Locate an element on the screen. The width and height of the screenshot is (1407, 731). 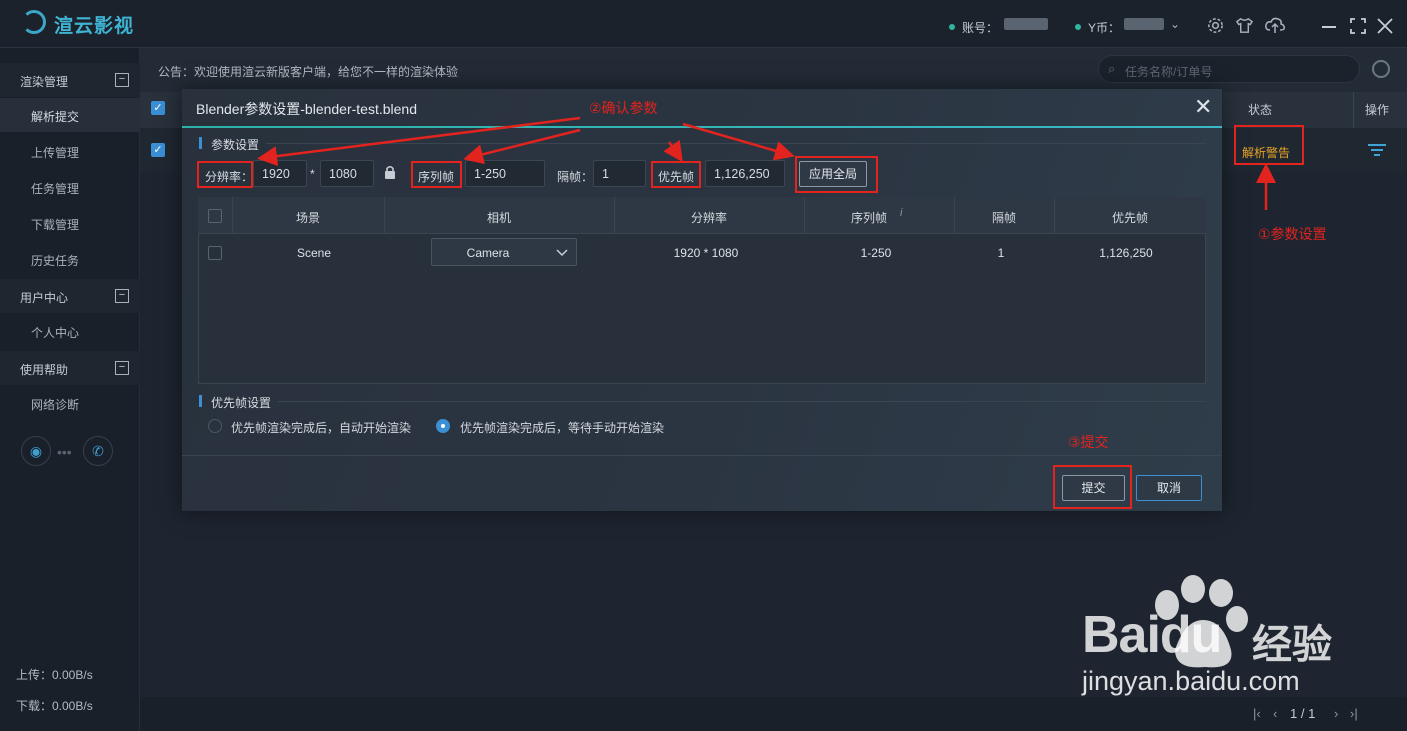
watermark-brand: Baidu is located at coordinates (1152, 635).